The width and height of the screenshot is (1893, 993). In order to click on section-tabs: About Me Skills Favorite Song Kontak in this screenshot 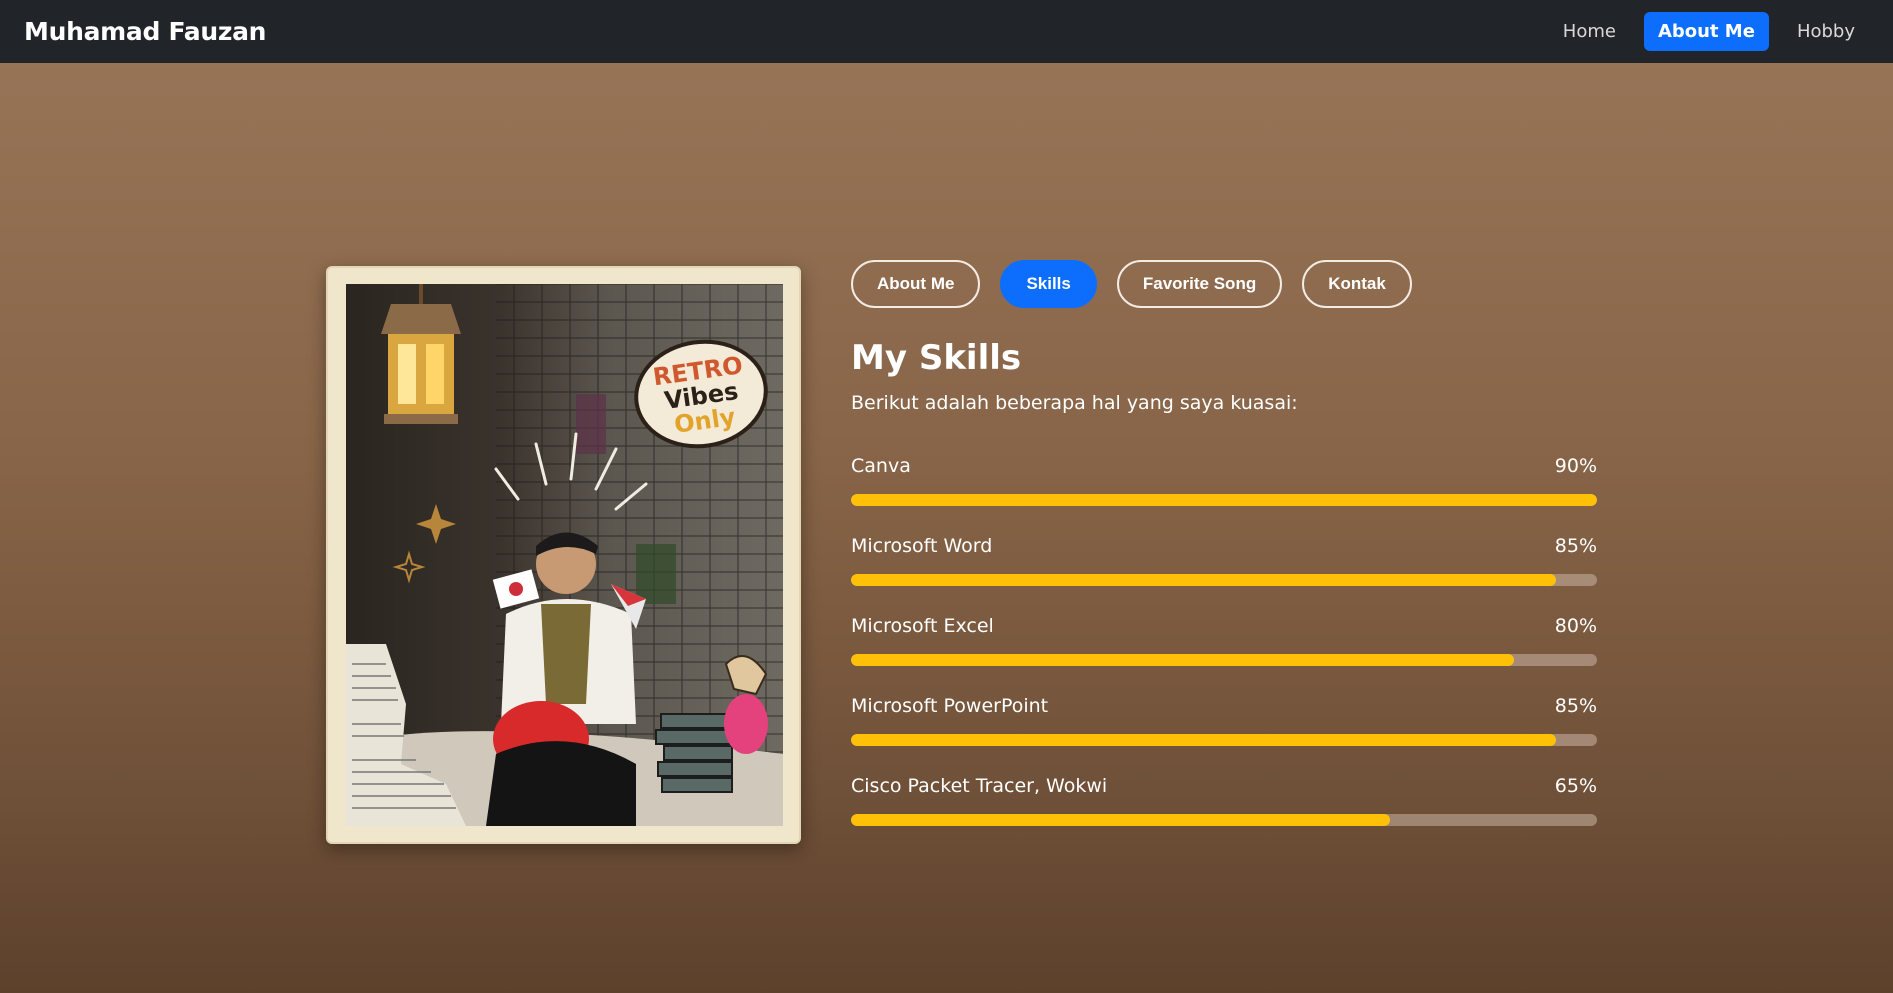, I will do `click(1131, 284)`.